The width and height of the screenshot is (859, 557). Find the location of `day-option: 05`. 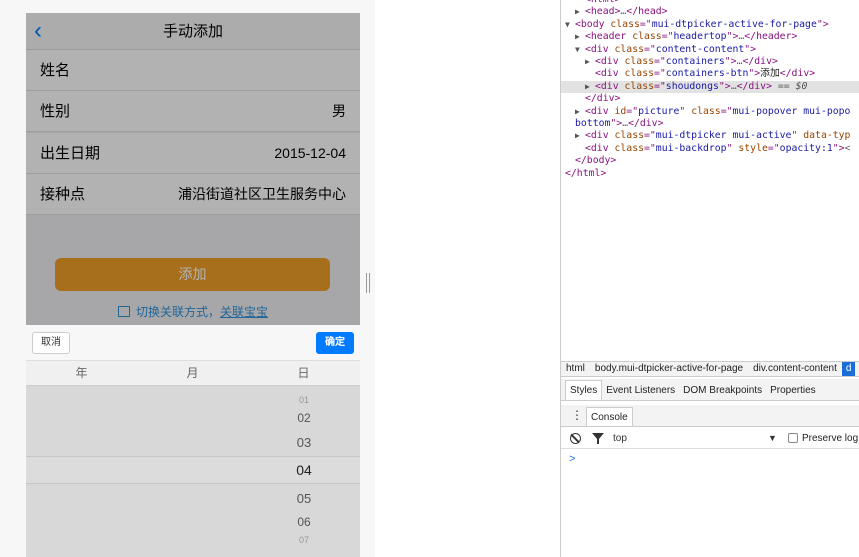

day-option: 05 is located at coordinates (304, 498).